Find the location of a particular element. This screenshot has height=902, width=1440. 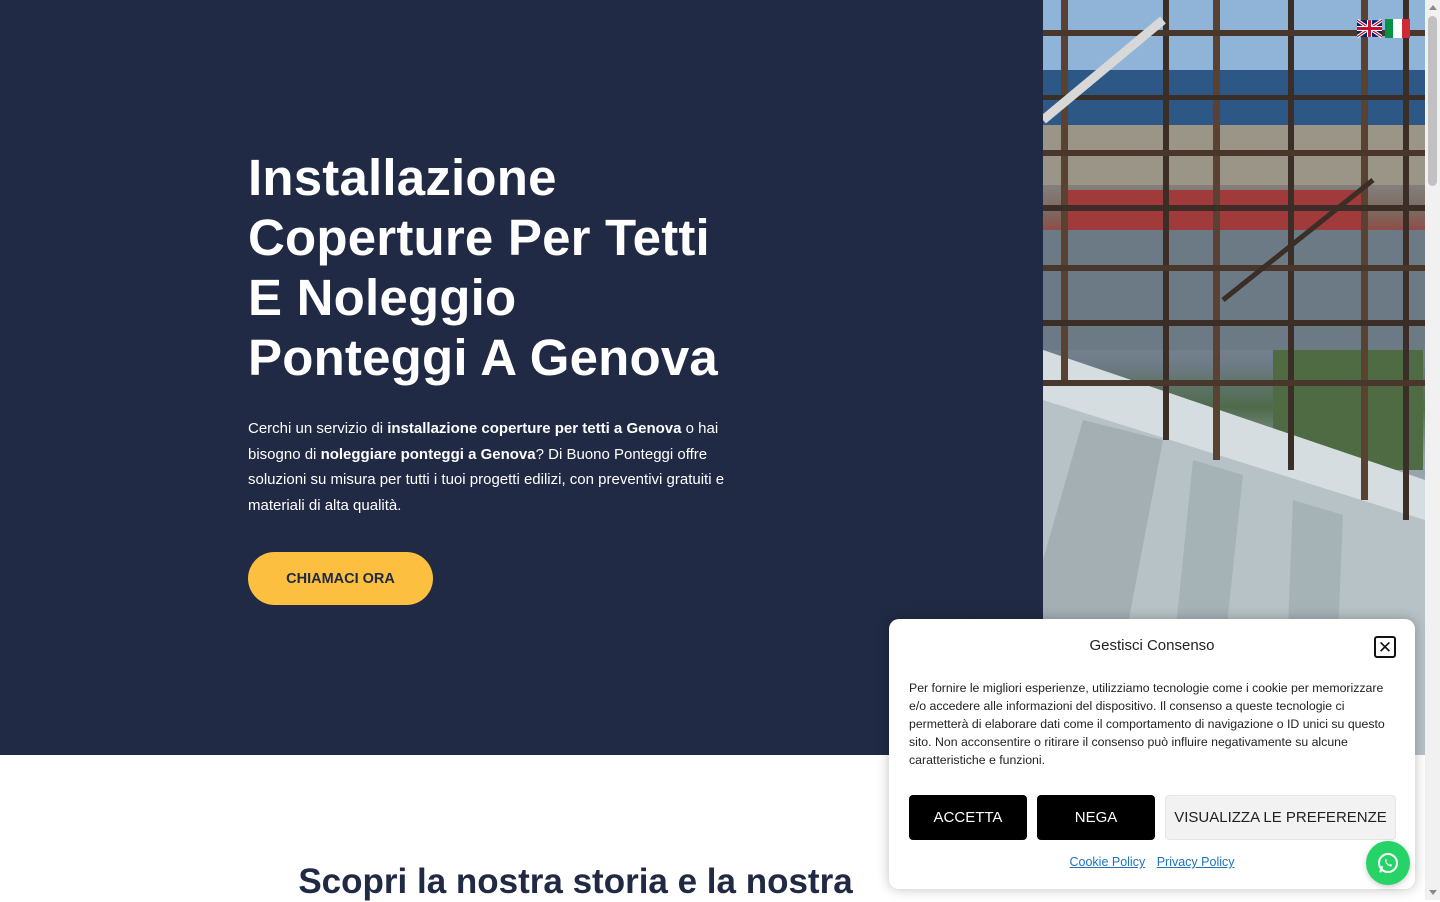

consent-buttons: ACCETTA NEGA VISUALIZZA LE PREFERENZE is located at coordinates (1152, 817).